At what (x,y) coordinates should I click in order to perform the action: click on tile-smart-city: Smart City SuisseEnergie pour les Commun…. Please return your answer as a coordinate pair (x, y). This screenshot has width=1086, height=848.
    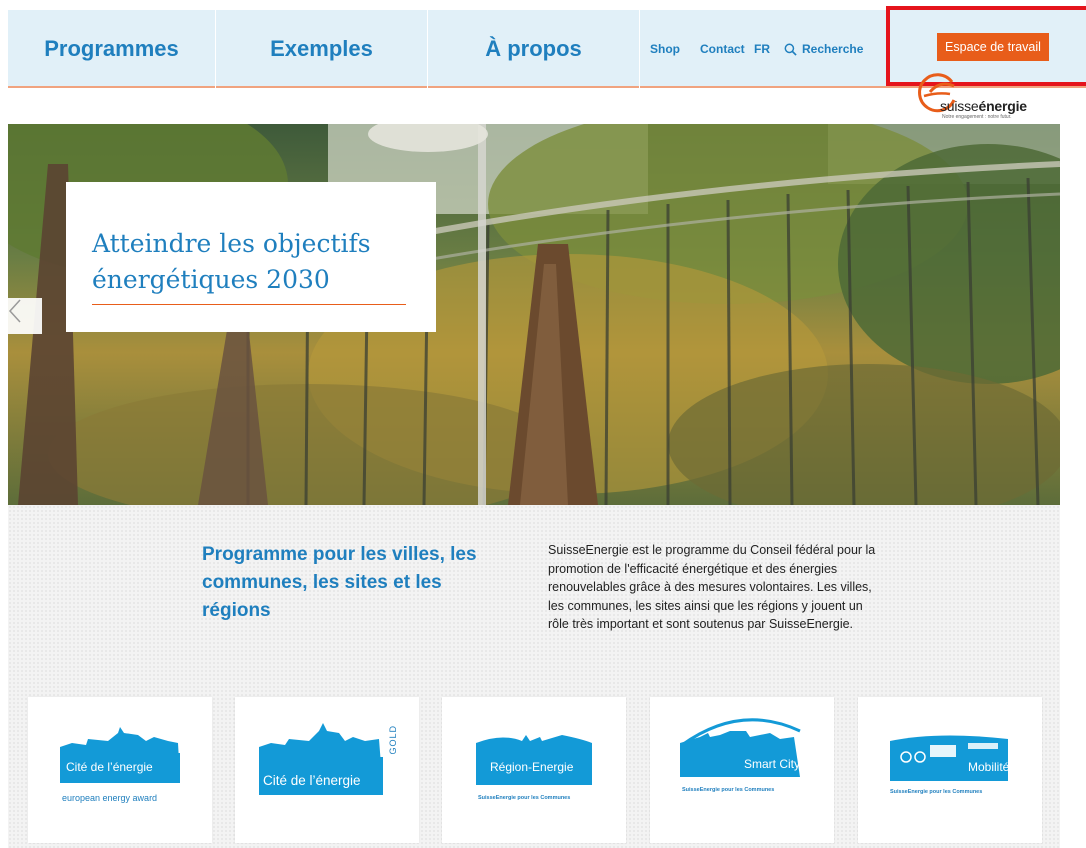
    Looking at the image, I should click on (742, 770).